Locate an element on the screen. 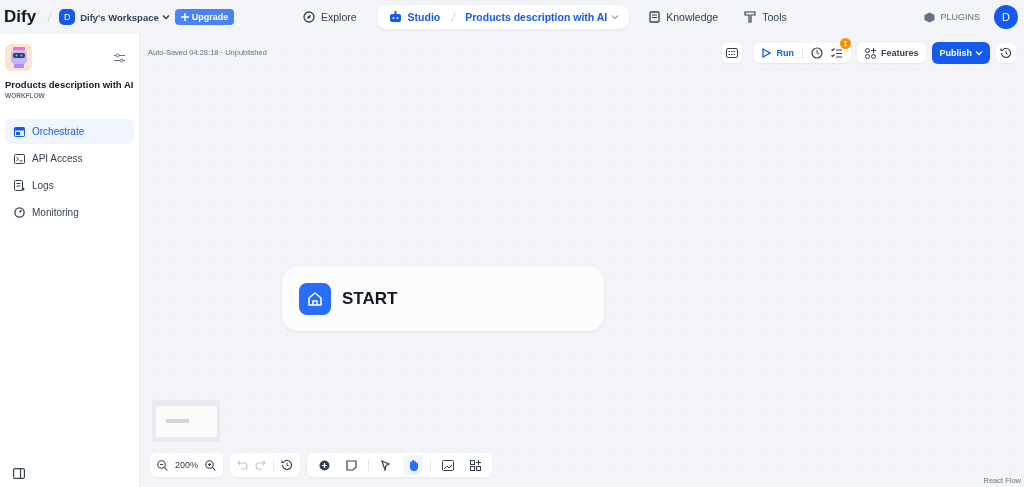 Image resolution: width=1024 pixels, height=487 pixels. checklist-icon is located at coordinates (836, 53).